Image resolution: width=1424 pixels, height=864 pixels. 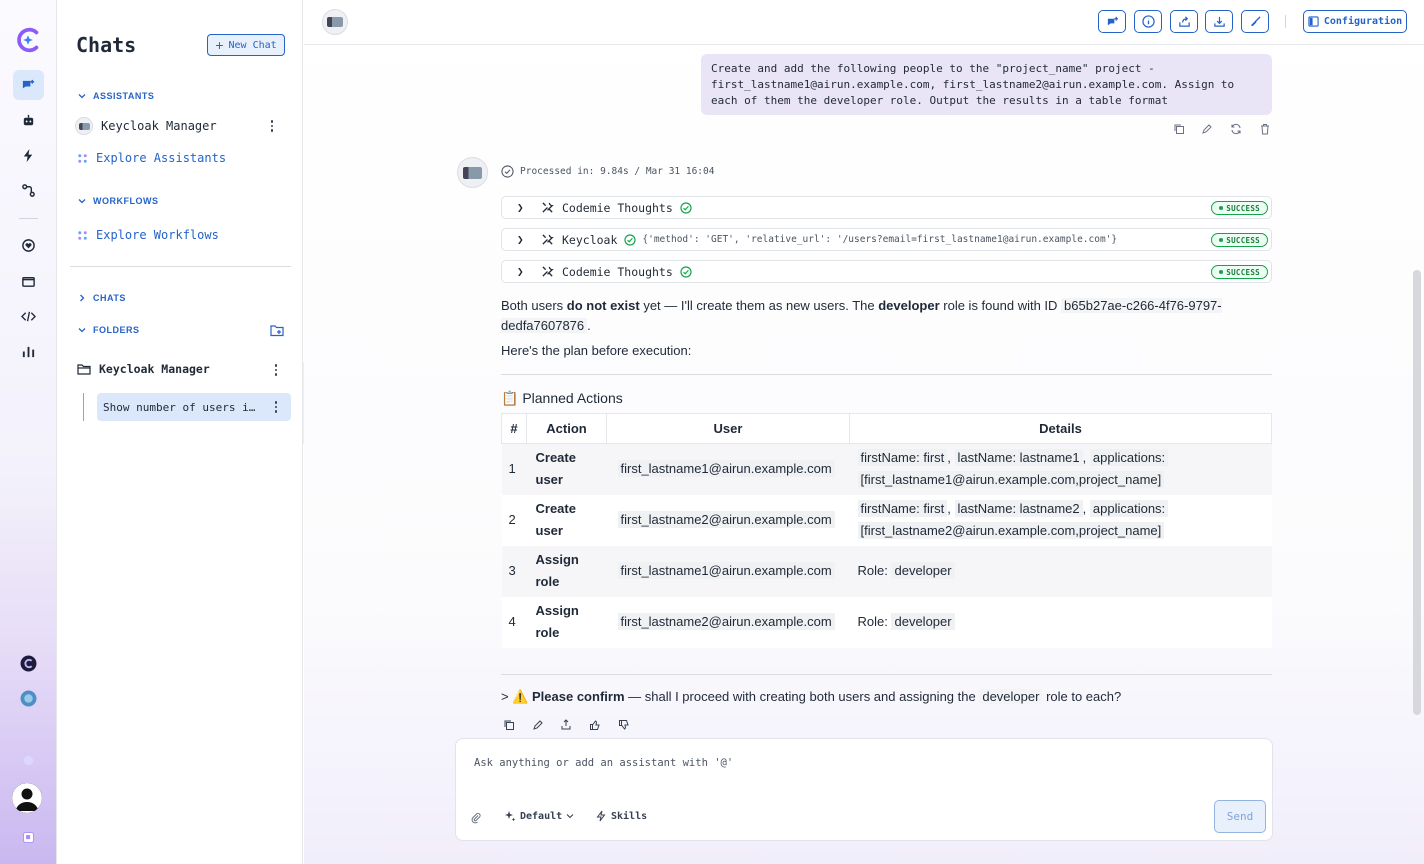 I want to click on edit-message-icon, so click(x=1208, y=129).